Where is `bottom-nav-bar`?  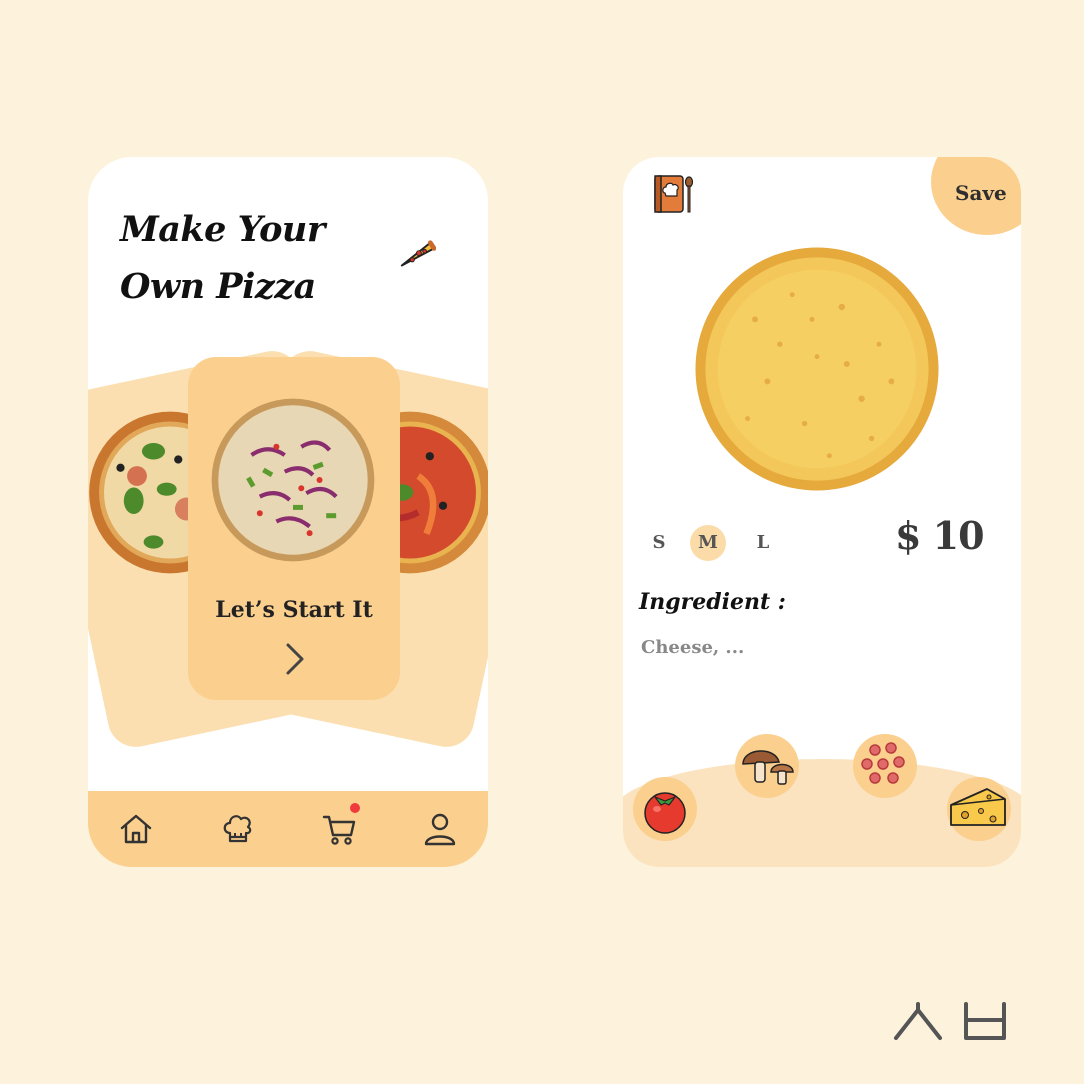
bottom-nav-bar is located at coordinates (288, 829).